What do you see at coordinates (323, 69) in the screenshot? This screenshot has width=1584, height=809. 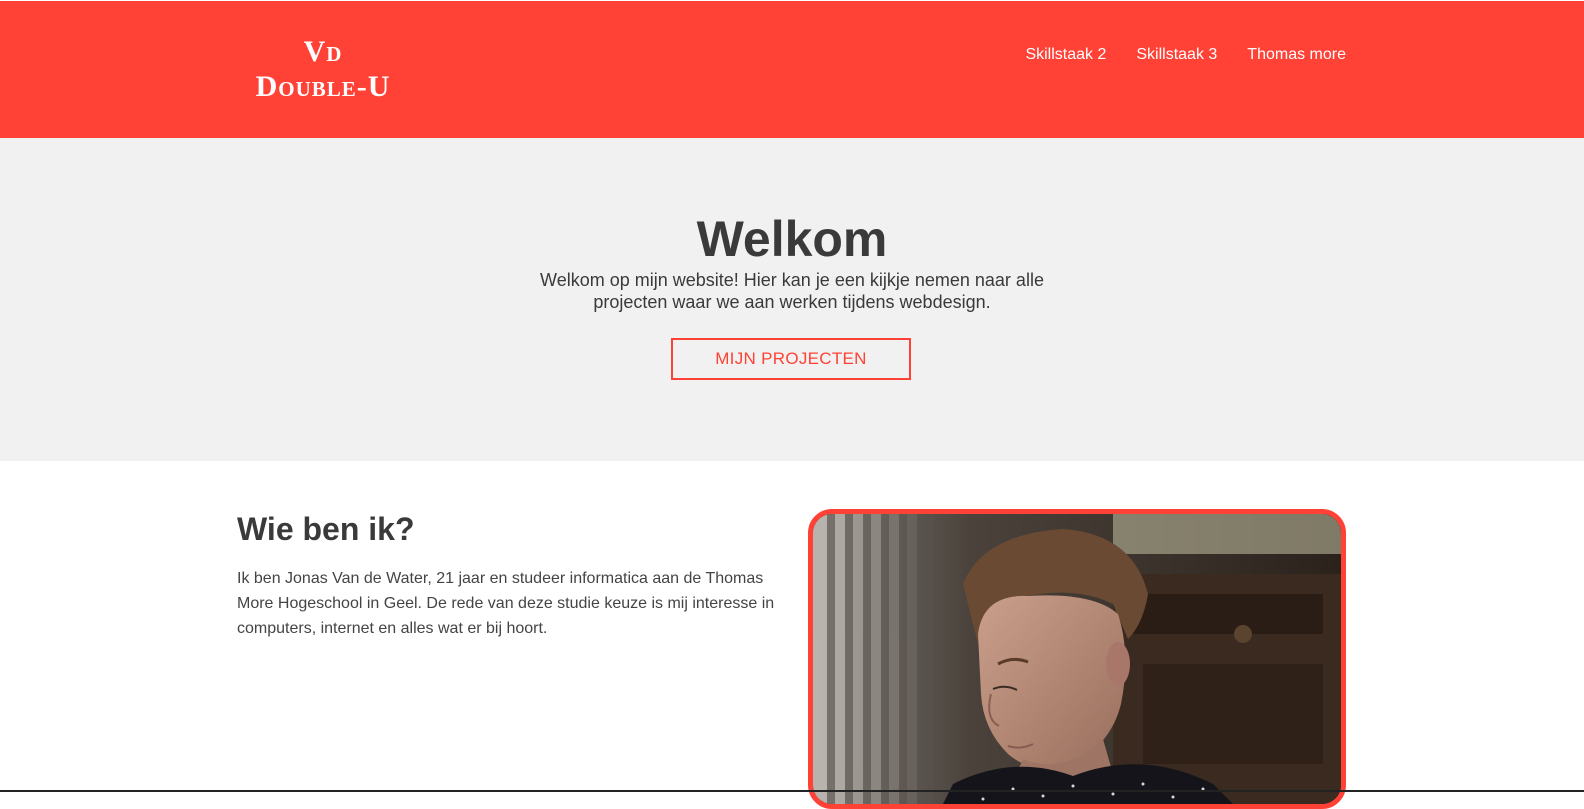 I see `site-logo: Vd Double-U` at bounding box center [323, 69].